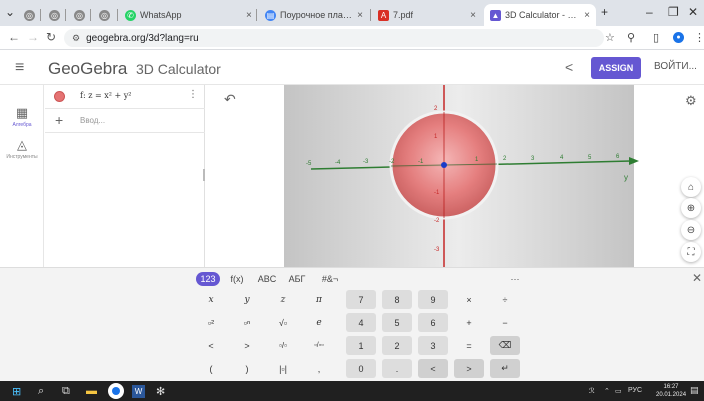  I want to click on key-0: 0, so click(361, 368).